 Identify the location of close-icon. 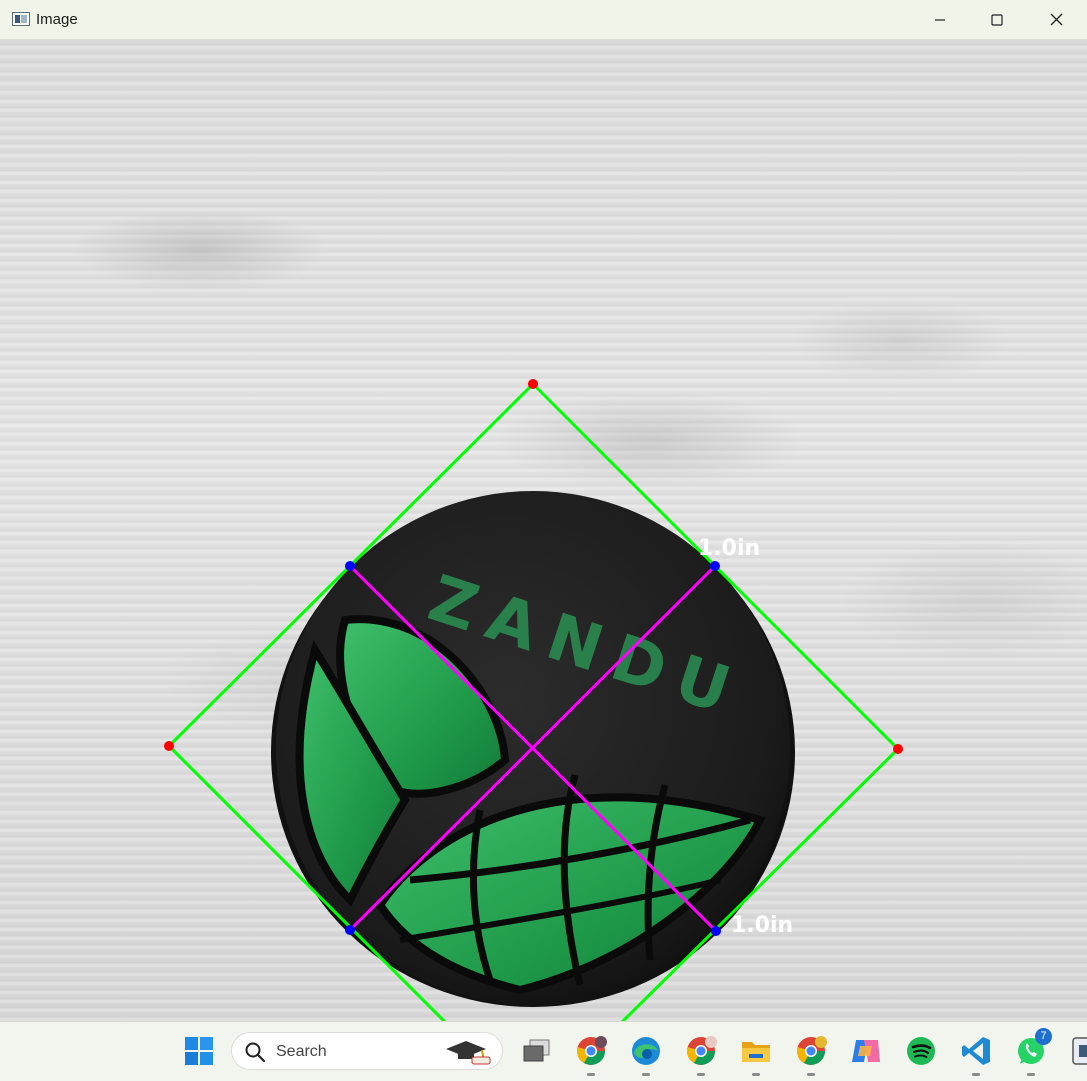
(1056, 19).